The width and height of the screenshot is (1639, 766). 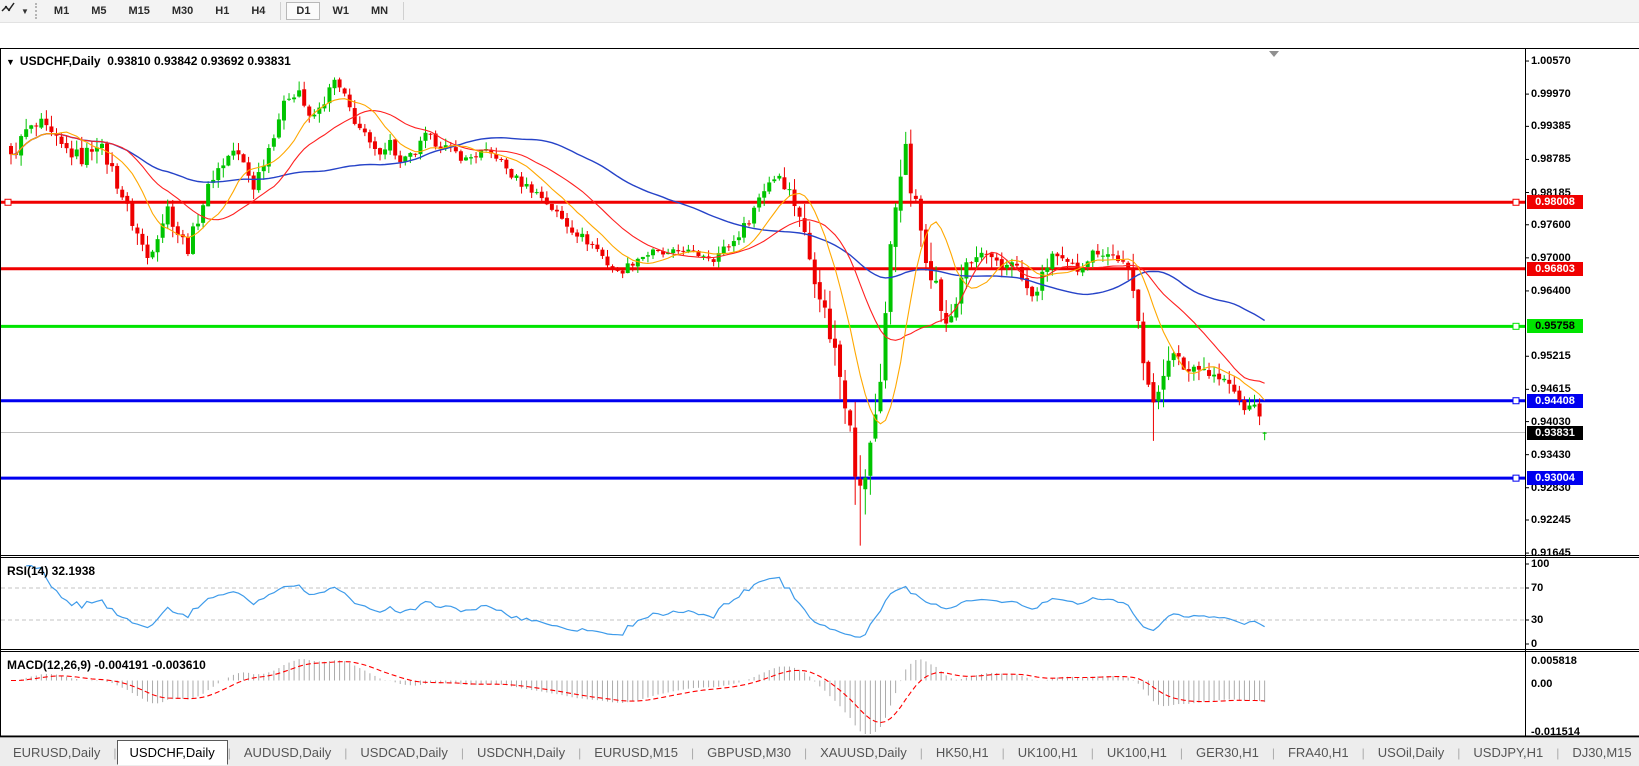 I want to click on chart-tab-hk50-h1: HK50,H1, so click(x=962, y=752).